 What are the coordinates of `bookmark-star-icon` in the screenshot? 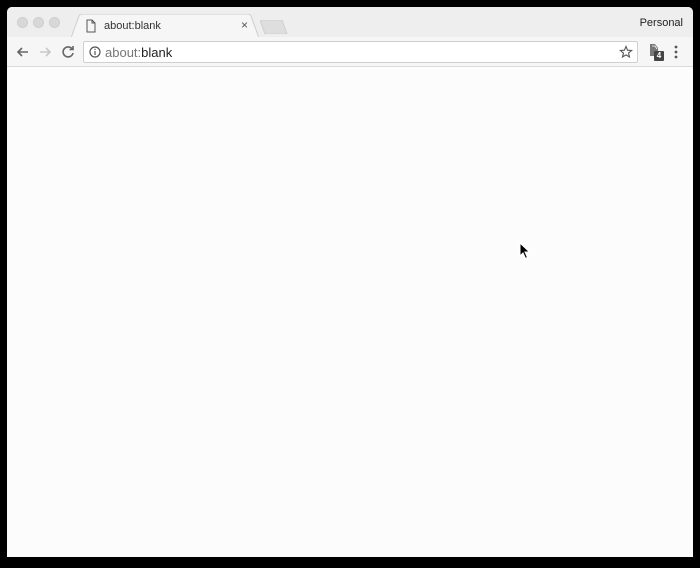 It's located at (626, 52).